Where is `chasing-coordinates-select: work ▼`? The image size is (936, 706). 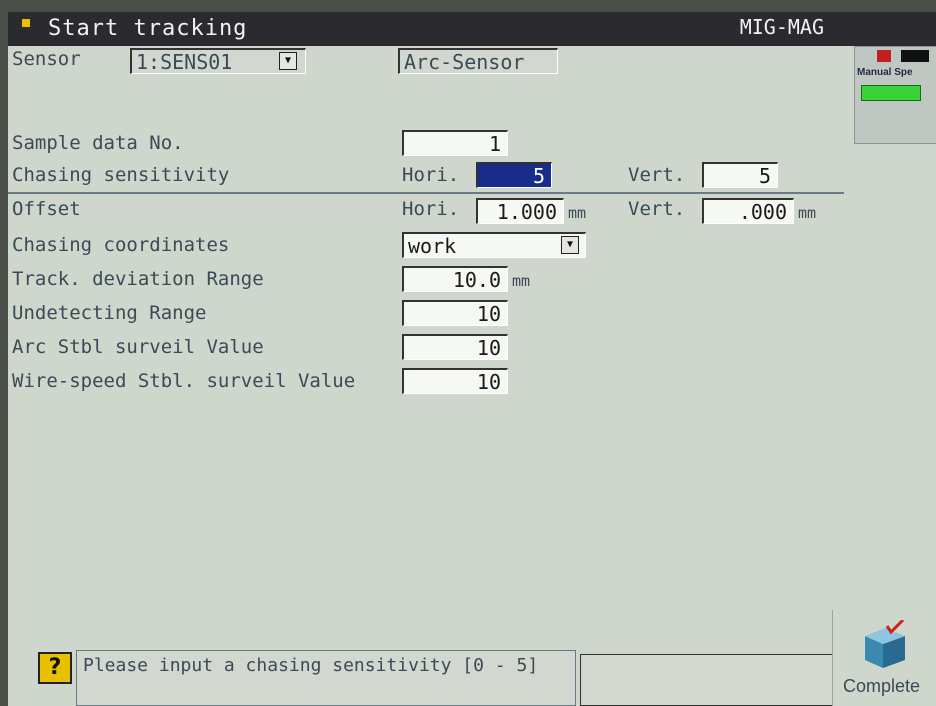
chasing-coordinates-select: work ▼ is located at coordinates (494, 245).